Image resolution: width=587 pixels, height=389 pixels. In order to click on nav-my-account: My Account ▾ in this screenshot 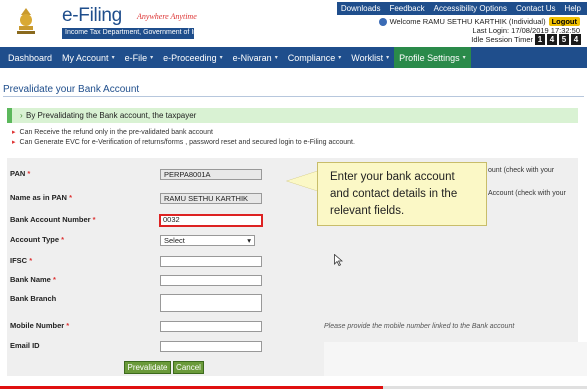, I will do `click(88, 57)`.